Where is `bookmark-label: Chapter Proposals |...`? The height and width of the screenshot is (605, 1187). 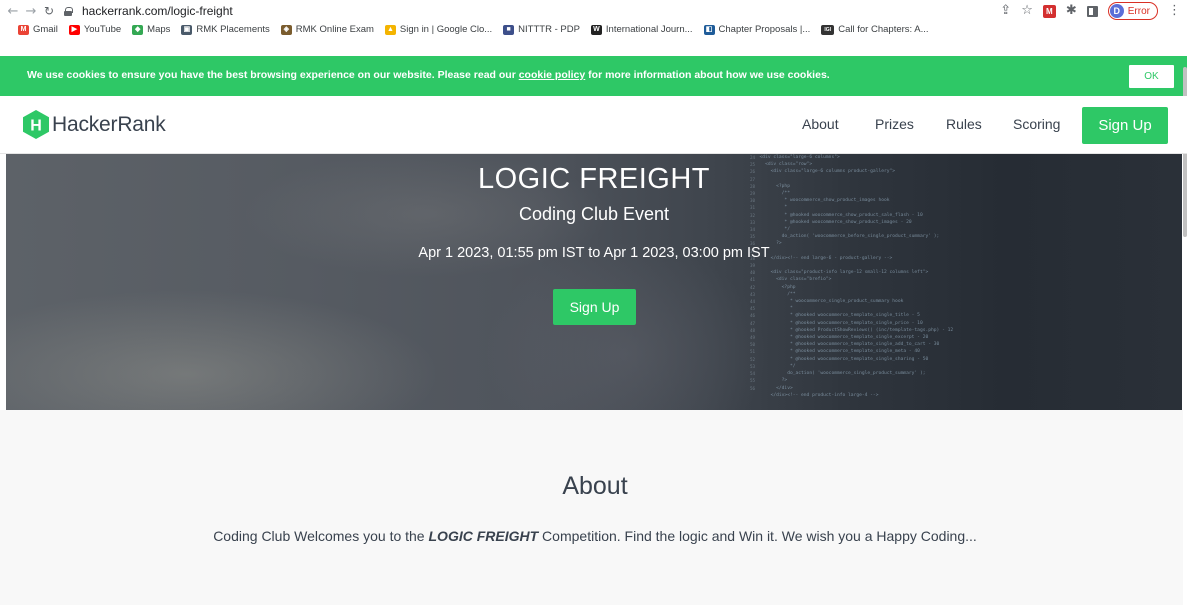 bookmark-label: Chapter Proposals |... is located at coordinates (764, 29).